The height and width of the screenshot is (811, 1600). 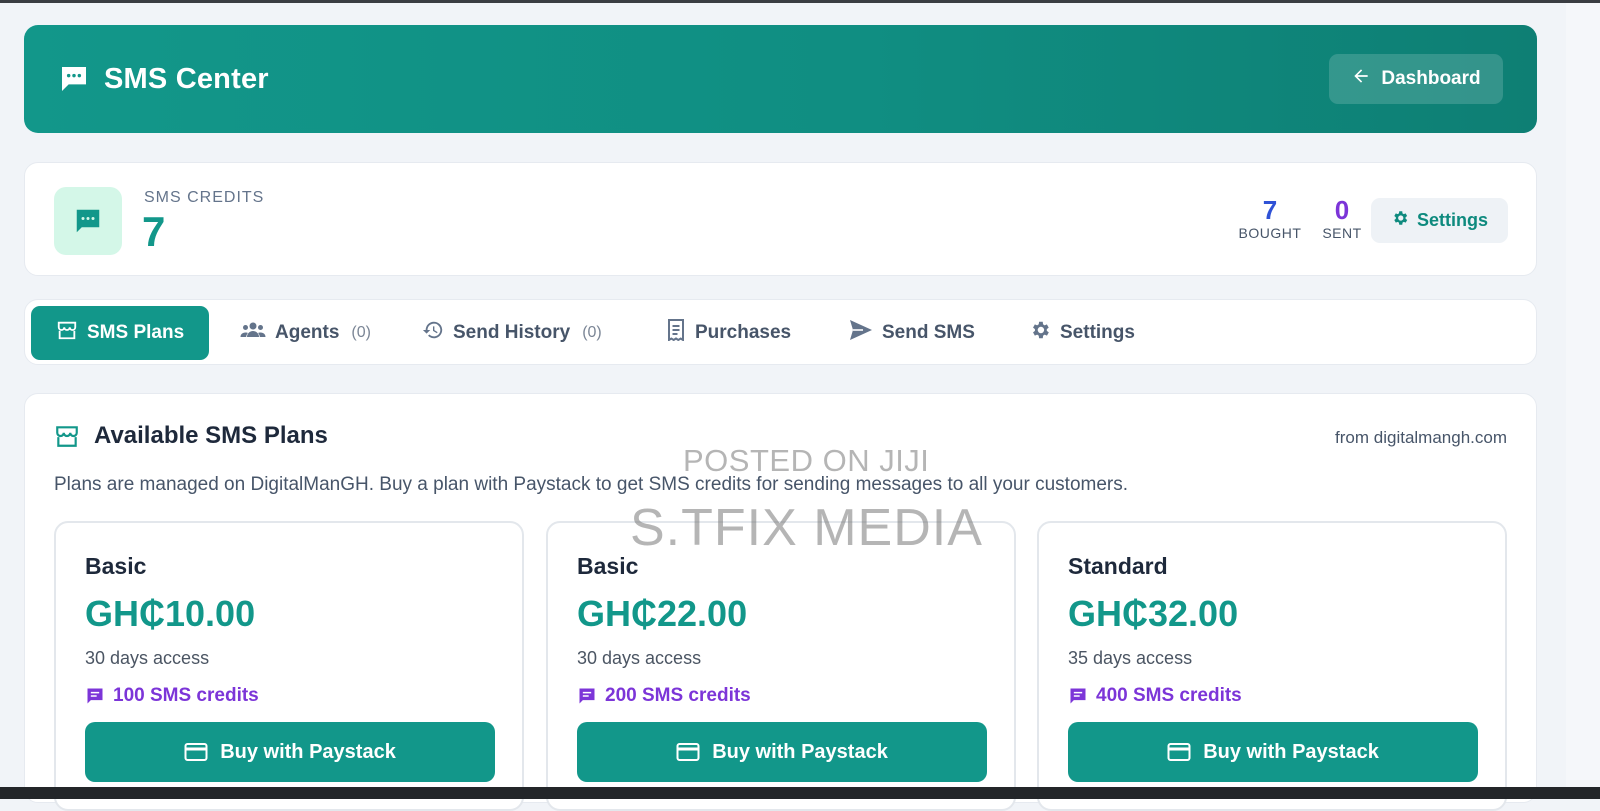 What do you see at coordinates (1270, 210) in the screenshot?
I see `bought-value: 7` at bounding box center [1270, 210].